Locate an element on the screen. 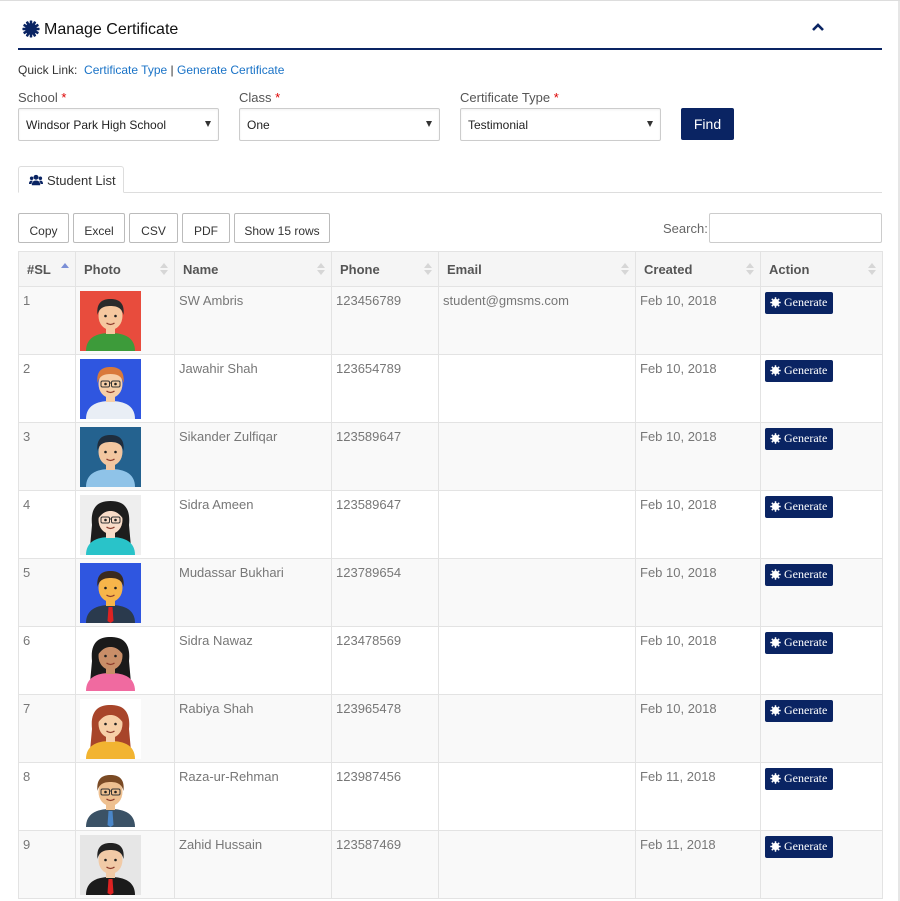 Image resolution: width=900 pixels, height=901 pixels. cell-name: Sidra Nawaz is located at coordinates (253, 660).